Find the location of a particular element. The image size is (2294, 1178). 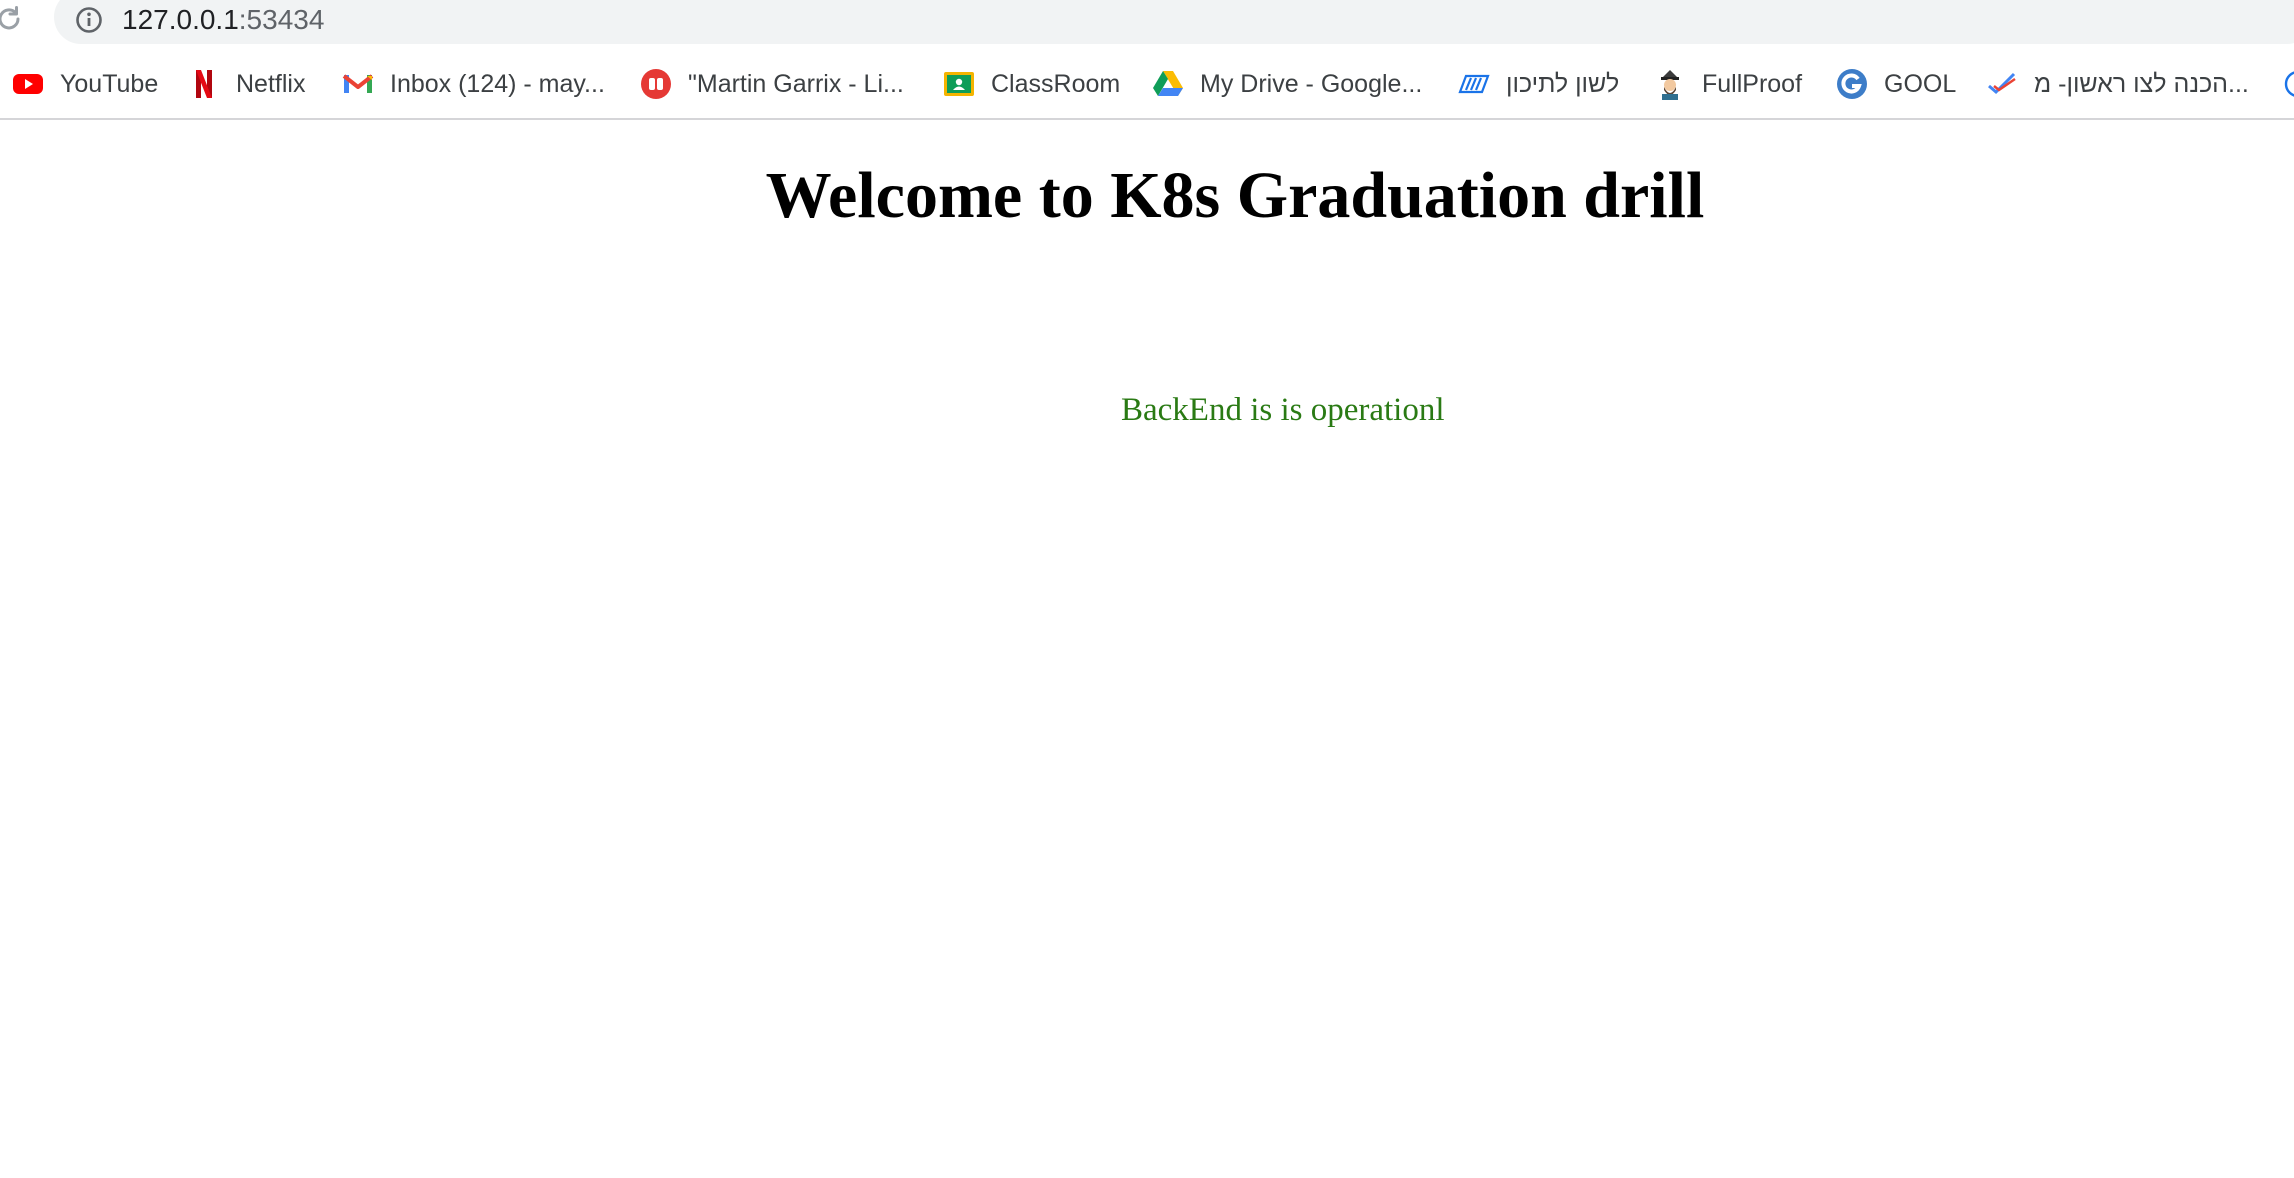

bookmark-label: GOOL is located at coordinates (1920, 83).